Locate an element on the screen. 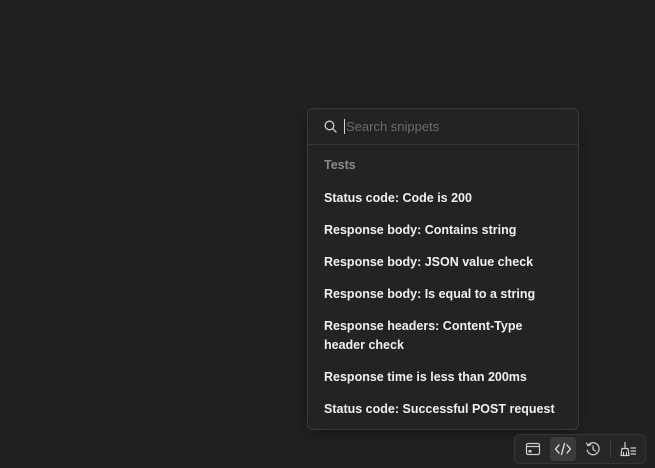  code-icon is located at coordinates (563, 449).